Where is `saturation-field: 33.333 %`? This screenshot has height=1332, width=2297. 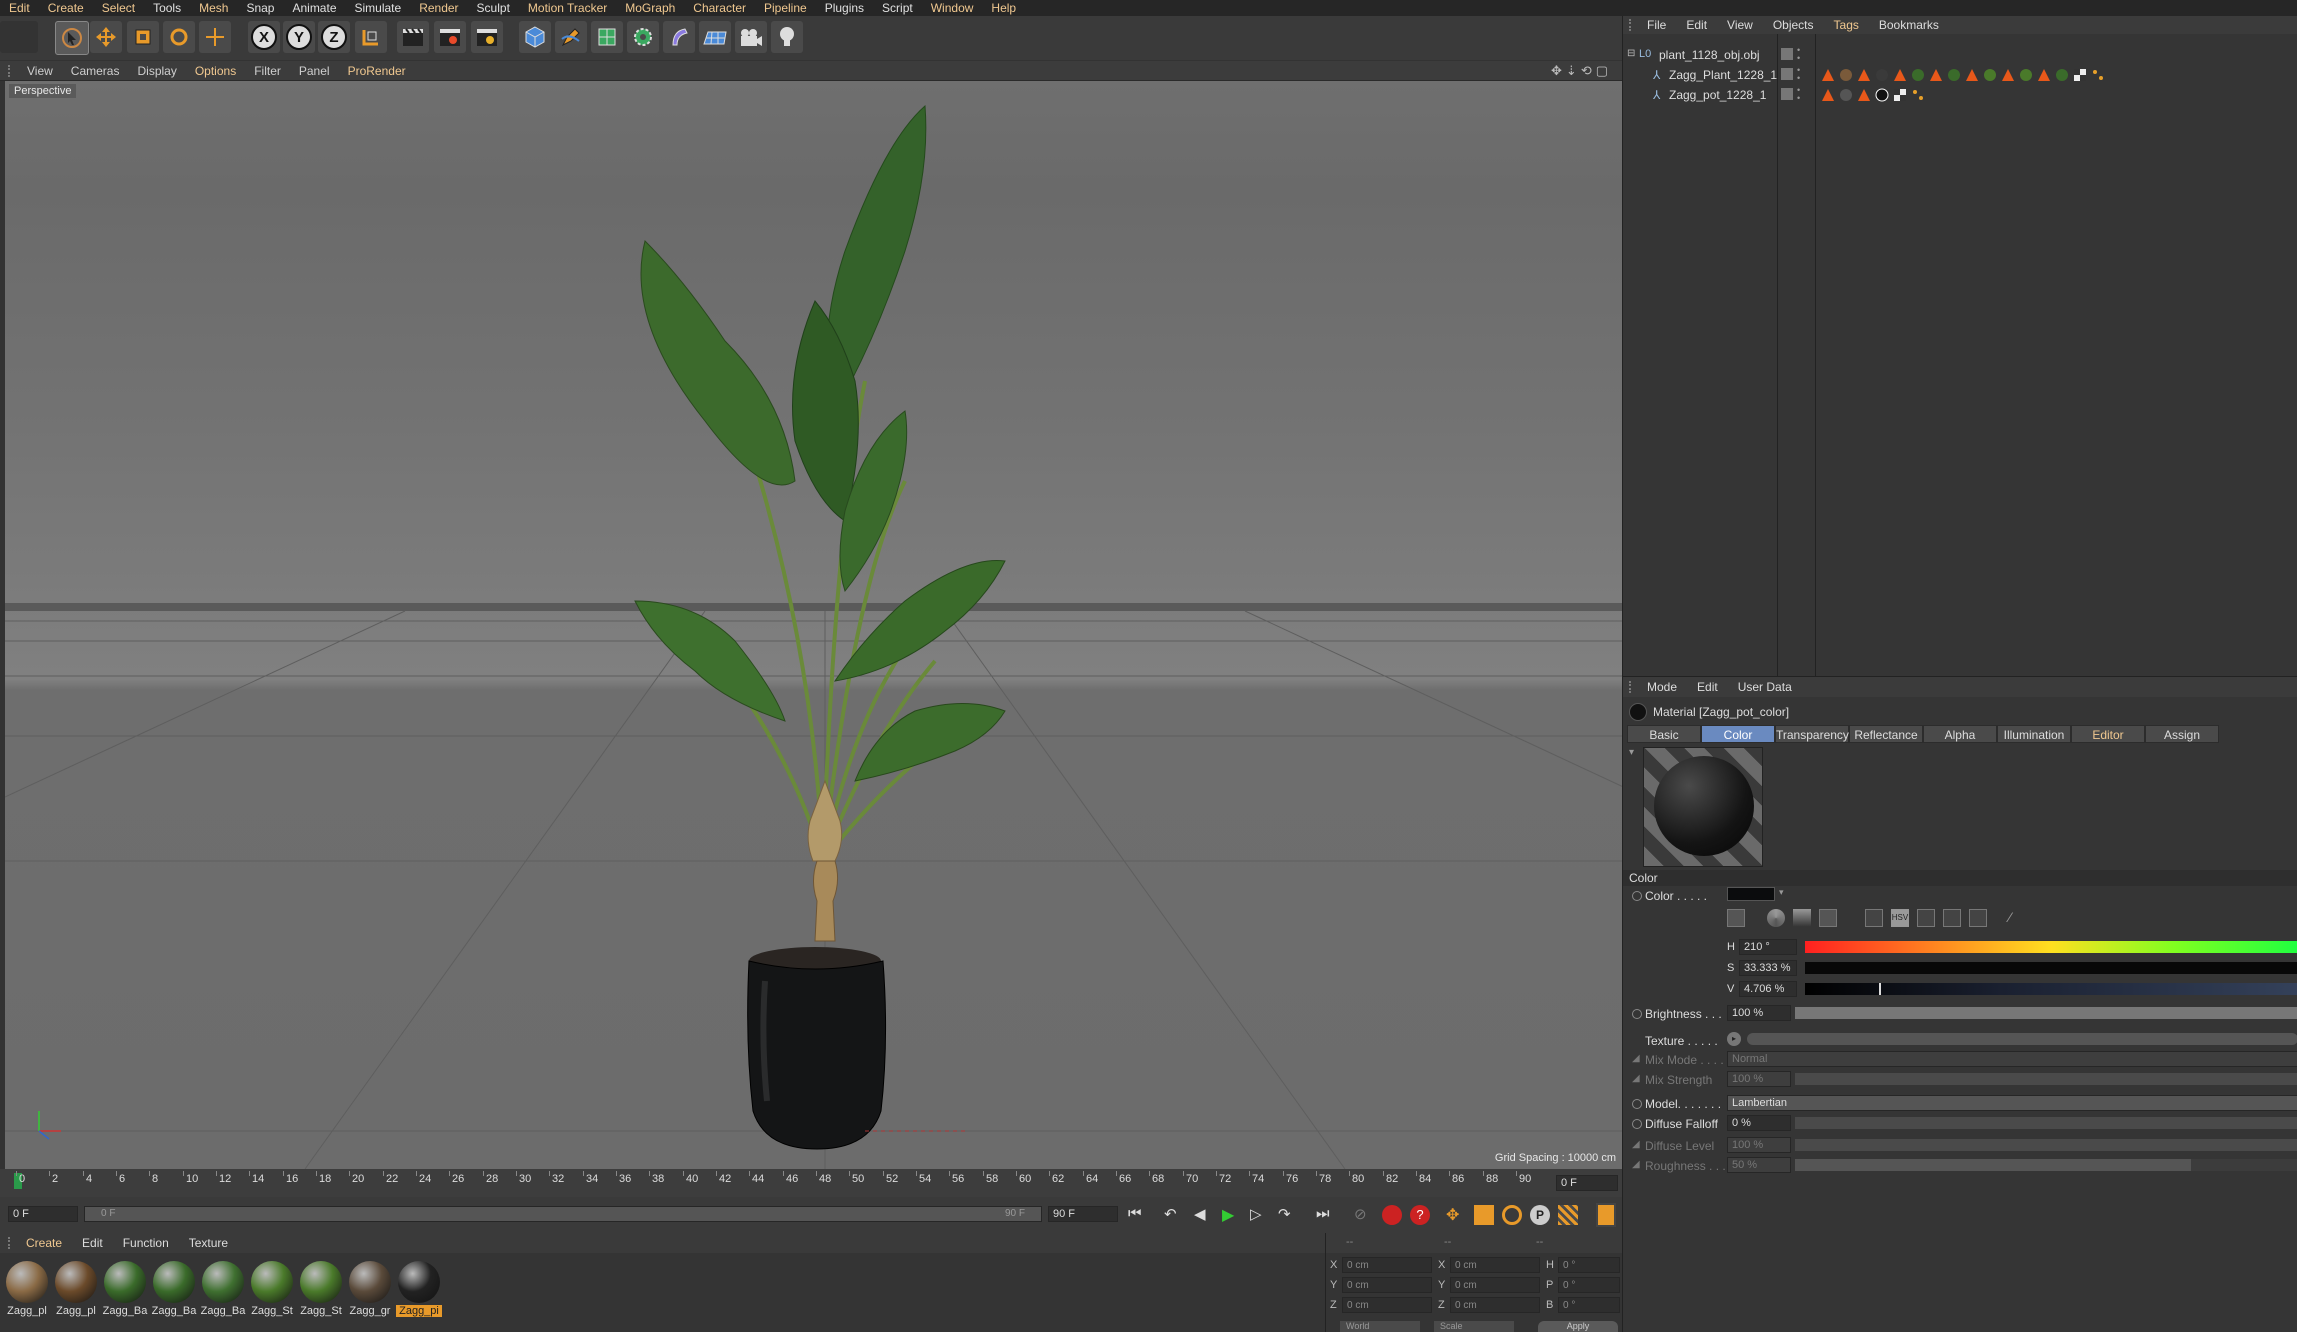 saturation-field: 33.333 % is located at coordinates (1768, 968).